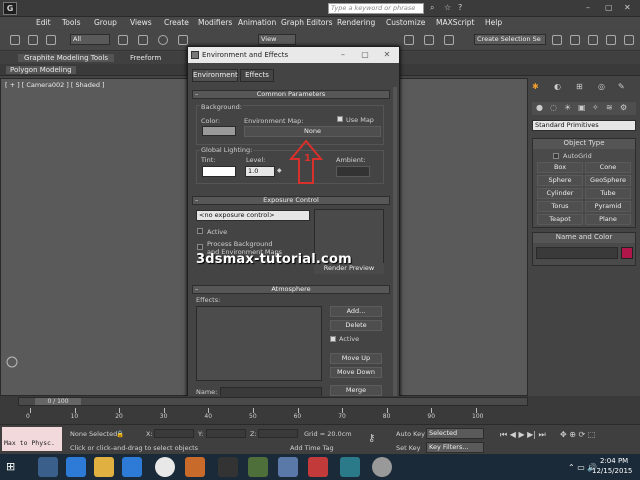 The image size is (640, 480). Describe the element at coordinates (253, 215) in the screenshot. I see `exposure-control-select: <no exposure control>` at that location.